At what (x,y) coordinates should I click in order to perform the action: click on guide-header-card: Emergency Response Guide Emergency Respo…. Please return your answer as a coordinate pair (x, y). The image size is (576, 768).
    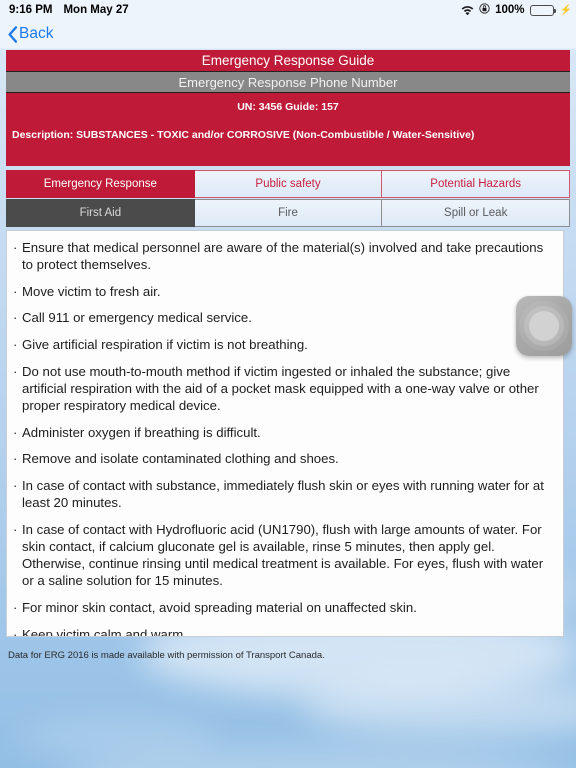
    Looking at the image, I should click on (288, 108).